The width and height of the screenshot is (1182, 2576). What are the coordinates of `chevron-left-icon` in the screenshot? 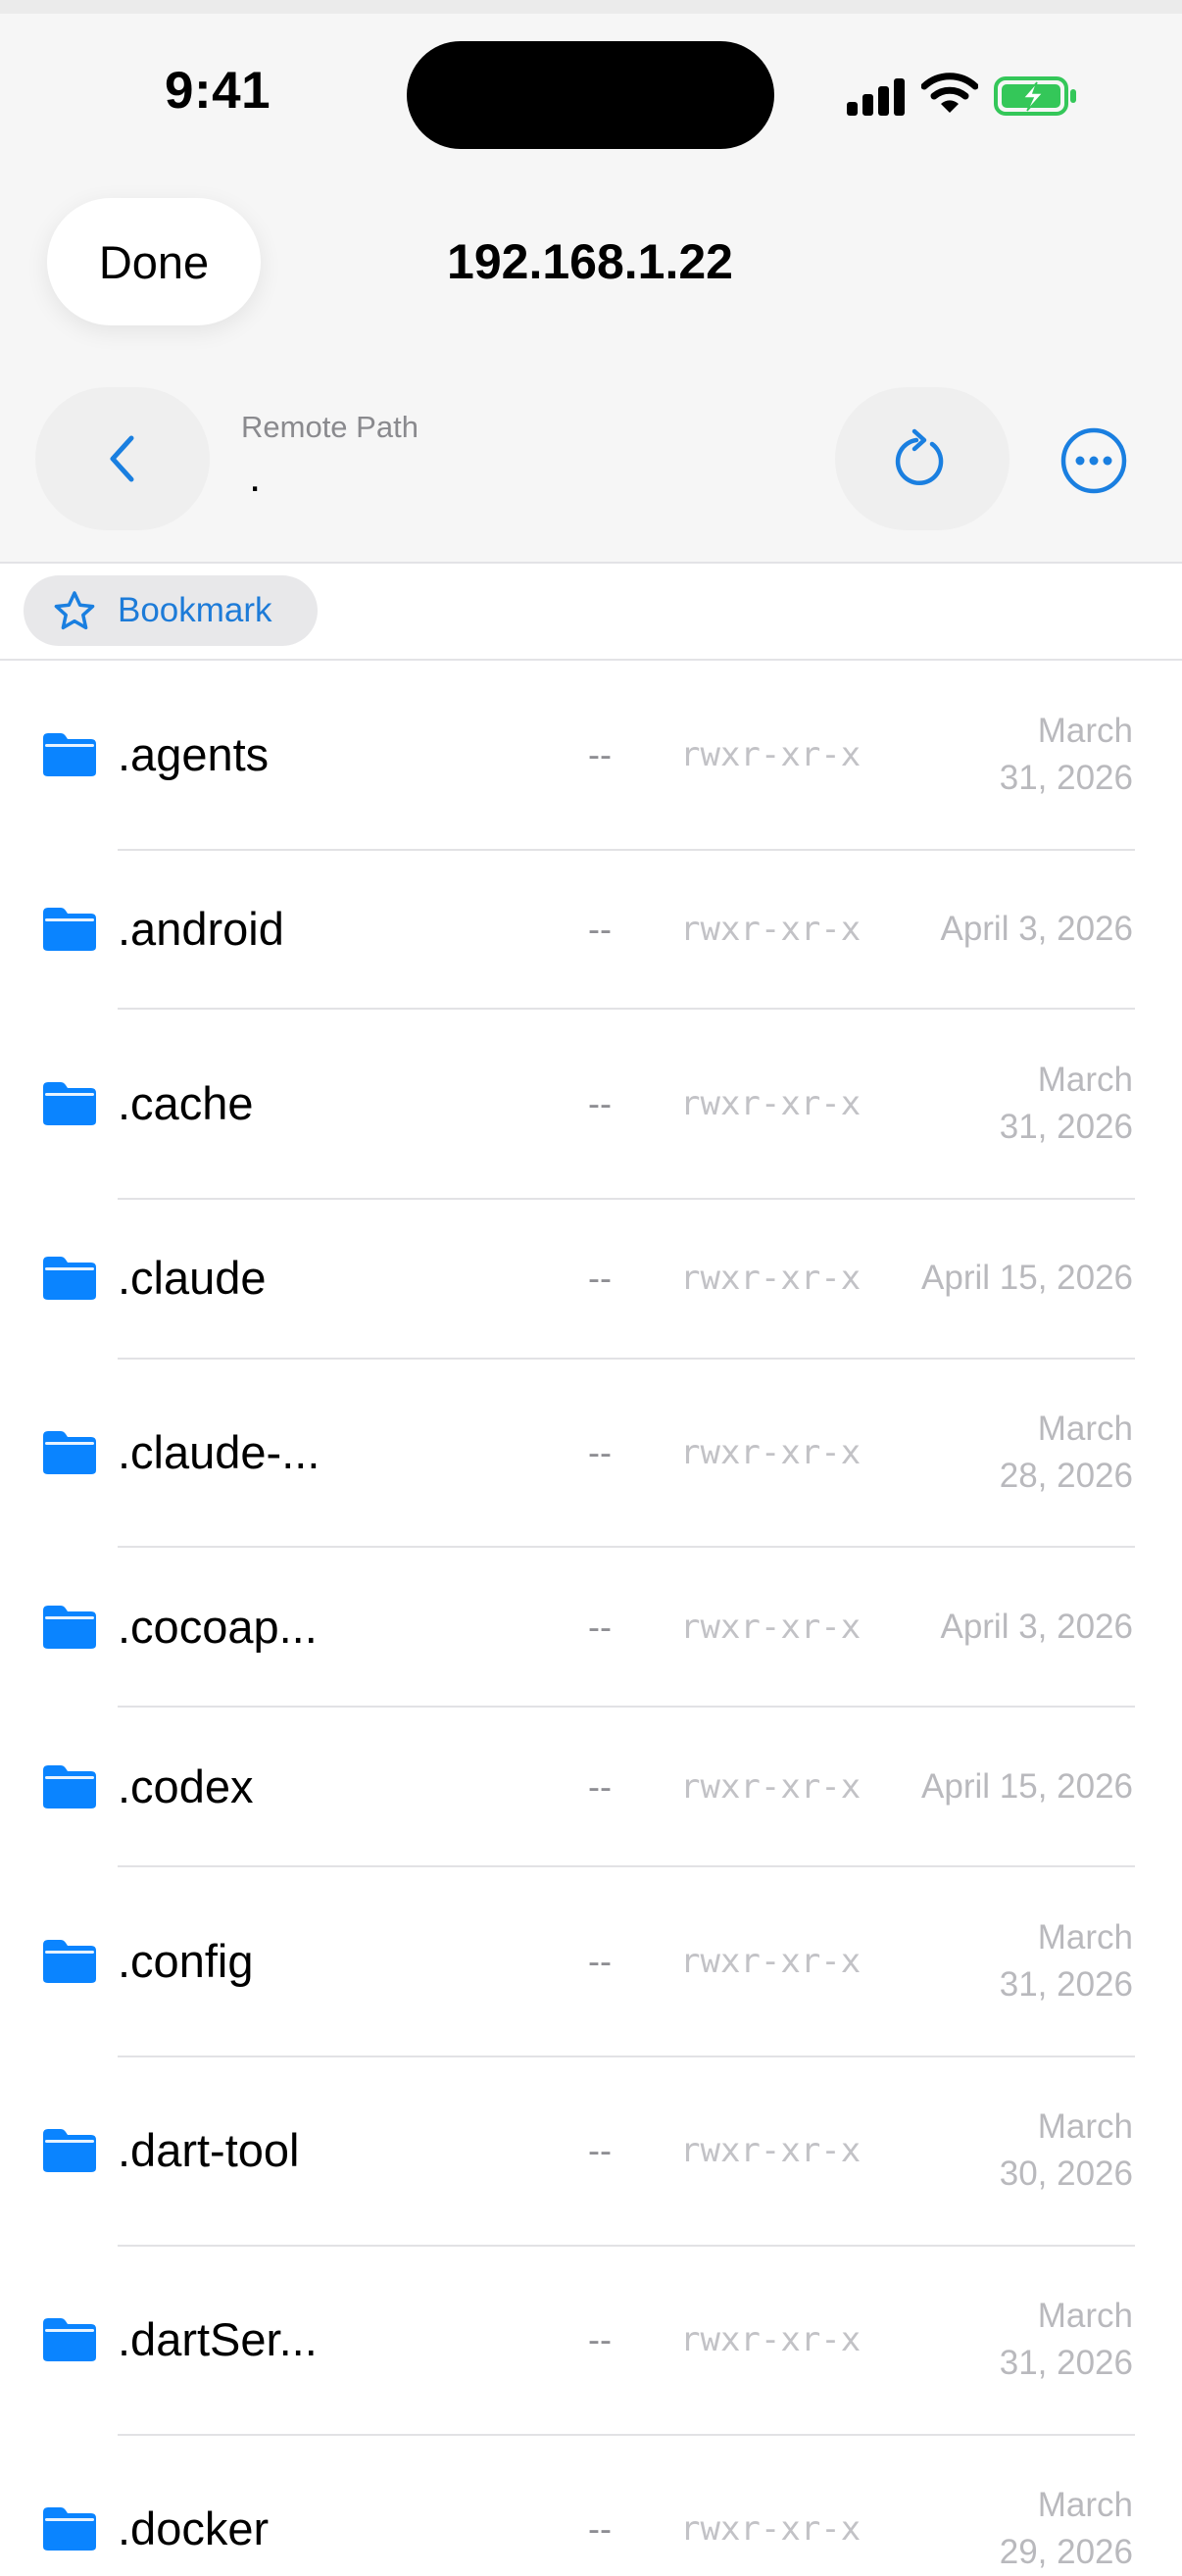 It's located at (122, 458).